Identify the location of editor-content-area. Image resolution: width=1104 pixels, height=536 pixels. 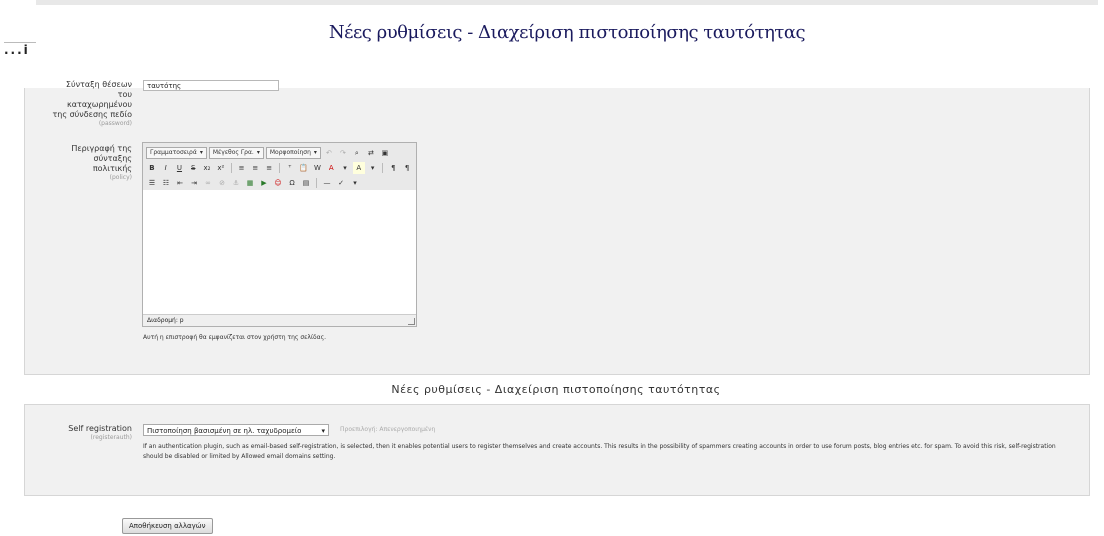
(279, 252).